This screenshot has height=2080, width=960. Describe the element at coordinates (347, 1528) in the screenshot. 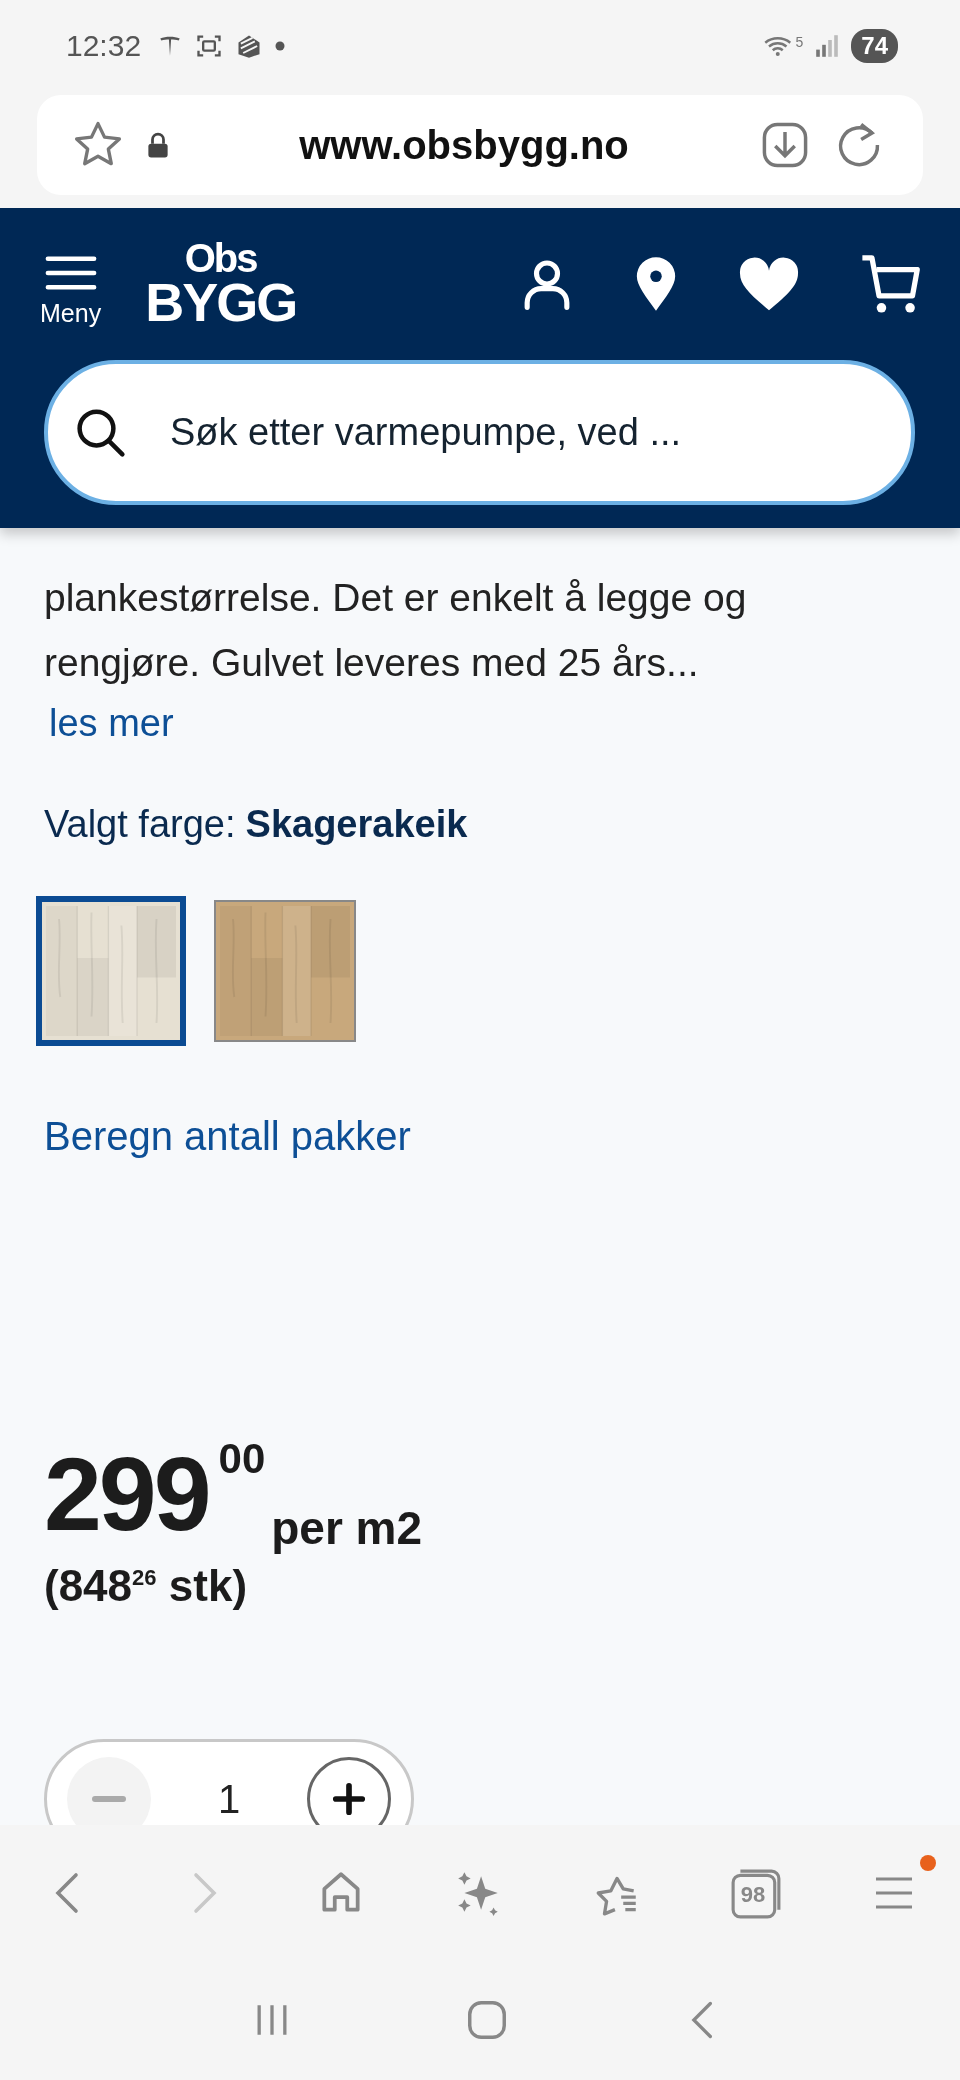

I see `price-unit: per m2` at that location.